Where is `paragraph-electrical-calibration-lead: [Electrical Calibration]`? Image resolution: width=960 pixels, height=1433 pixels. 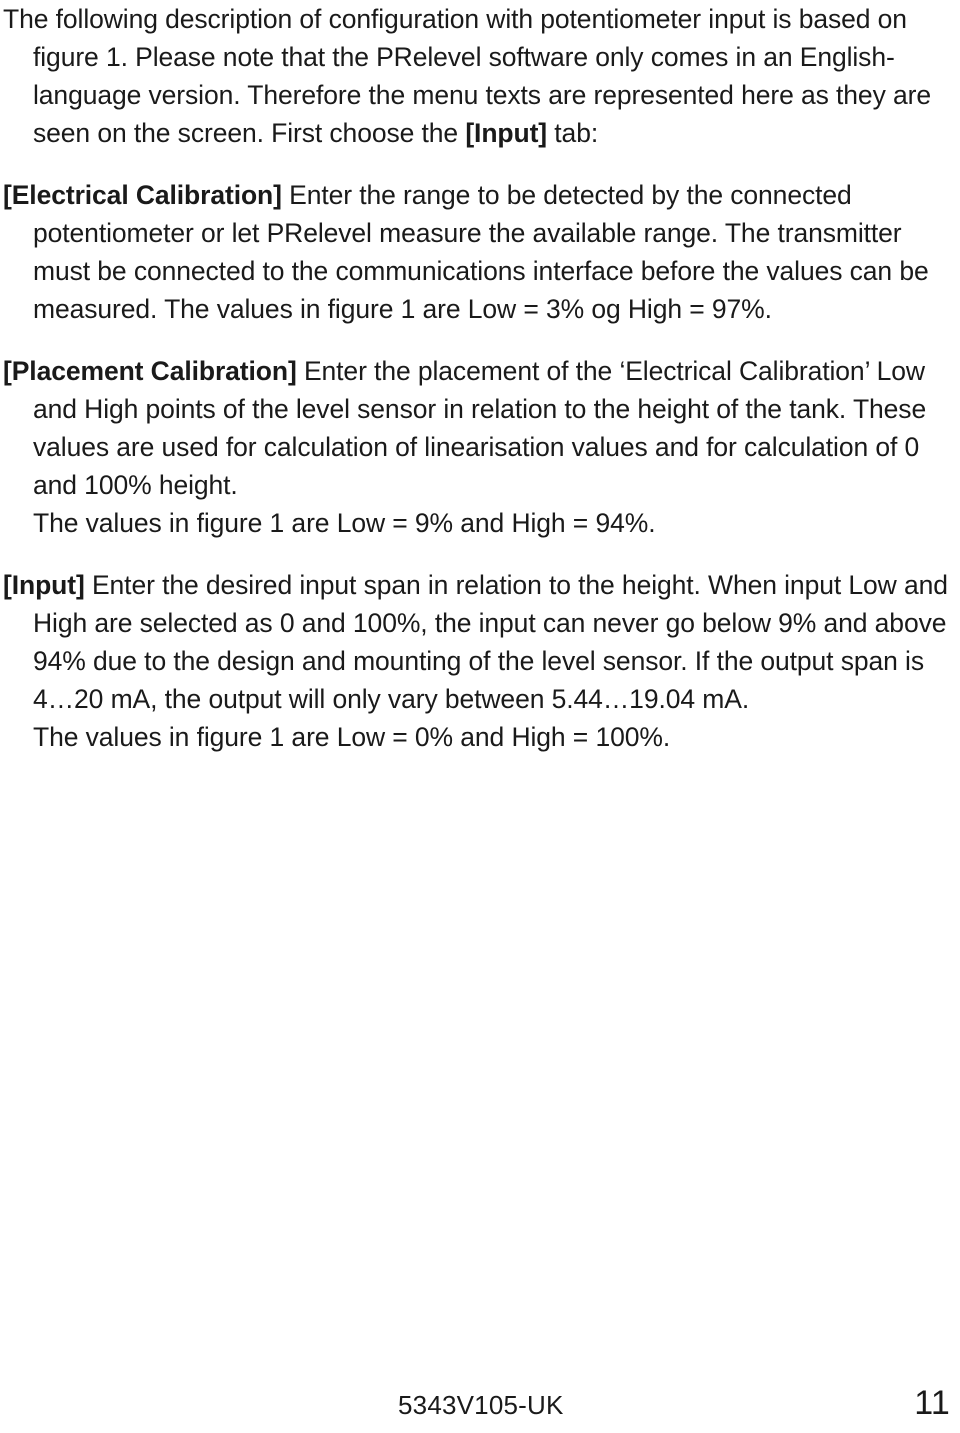 paragraph-electrical-calibration-lead: [Electrical Calibration] is located at coordinates (142, 195).